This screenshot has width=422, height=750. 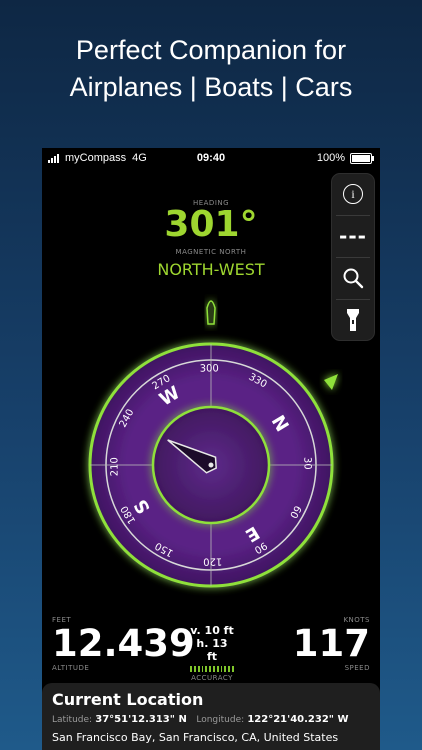 I want to click on bearing-marker-icon, so click(x=331, y=382).